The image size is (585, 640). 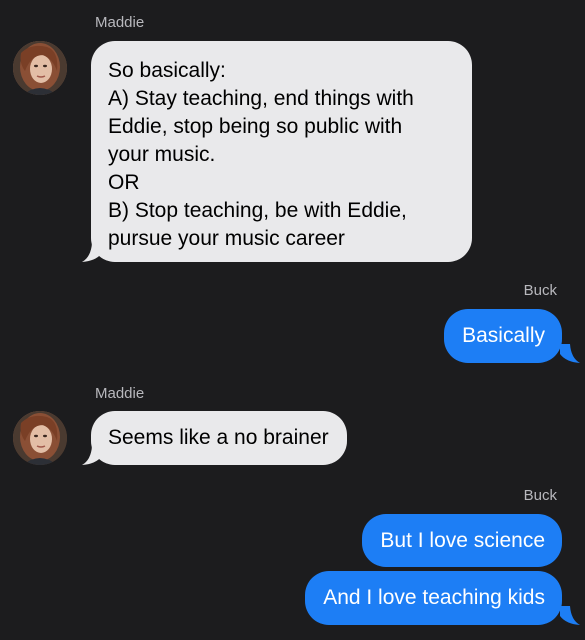 What do you see at coordinates (124, 182) in the screenshot?
I see `message-line: OR` at bounding box center [124, 182].